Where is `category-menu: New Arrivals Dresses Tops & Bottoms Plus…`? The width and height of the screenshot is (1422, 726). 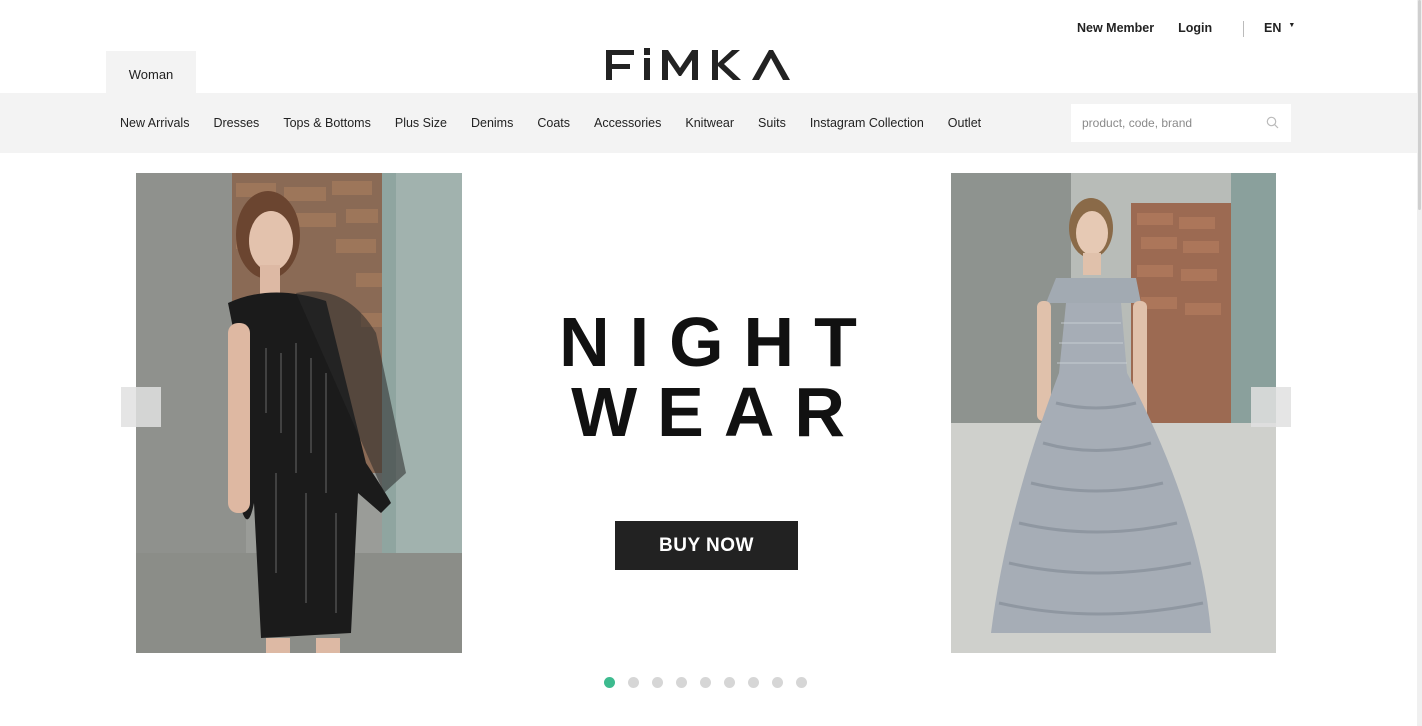
category-menu: New Arrivals Dresses Tops & Bottoms Plus… is located at coordinates (562, 123).